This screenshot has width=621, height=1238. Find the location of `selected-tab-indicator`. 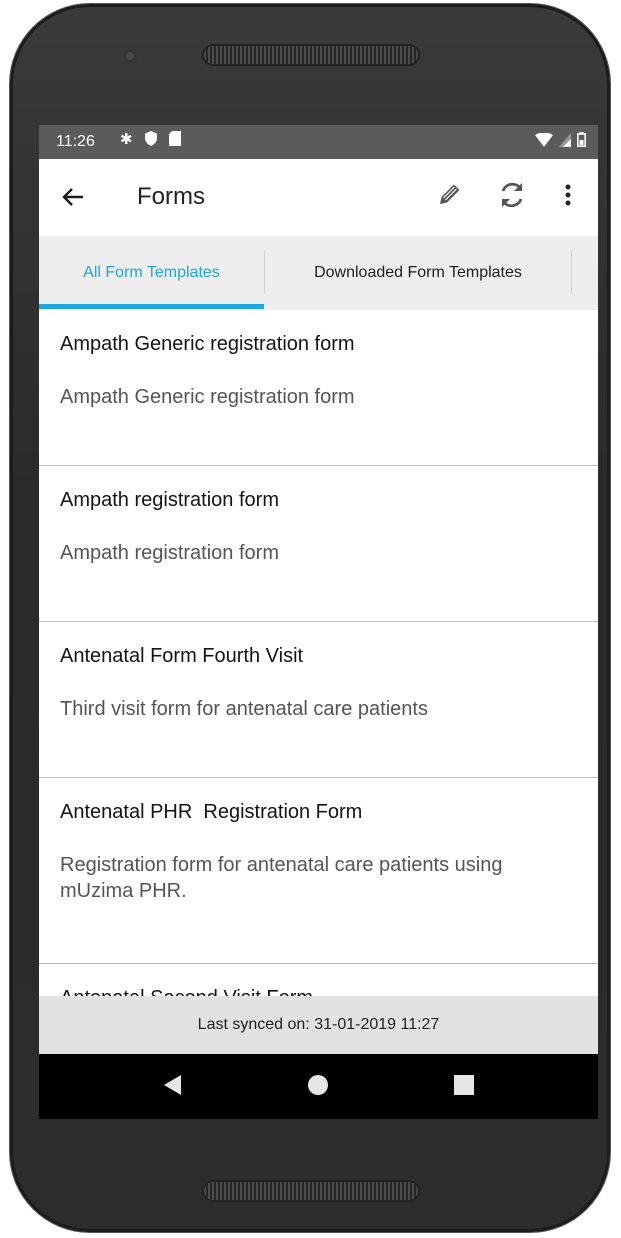

selected-tab-indicator is located at coordinates (151, 306).